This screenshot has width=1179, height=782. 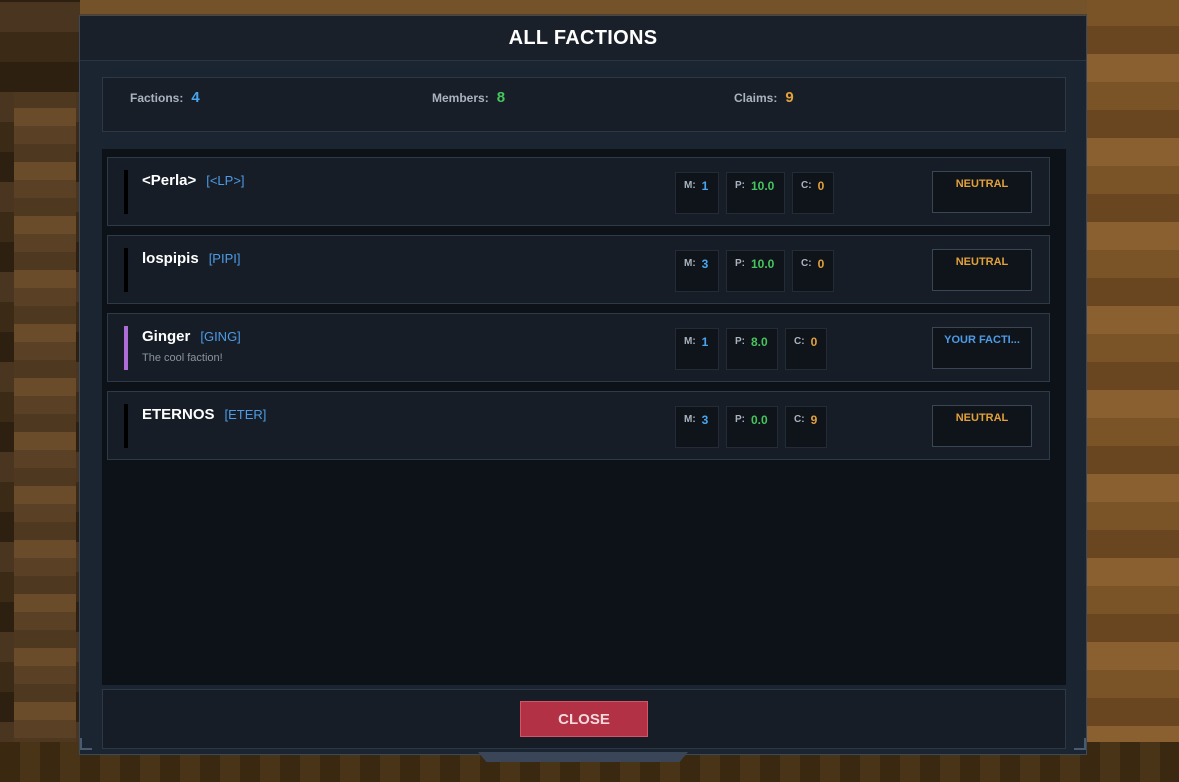 What do you see at coordinates (584, 104) in the screenshot?
I see `summary-panel: Factions: 4 Members: 8 Claims: 9` at bounding box center [584, 104].